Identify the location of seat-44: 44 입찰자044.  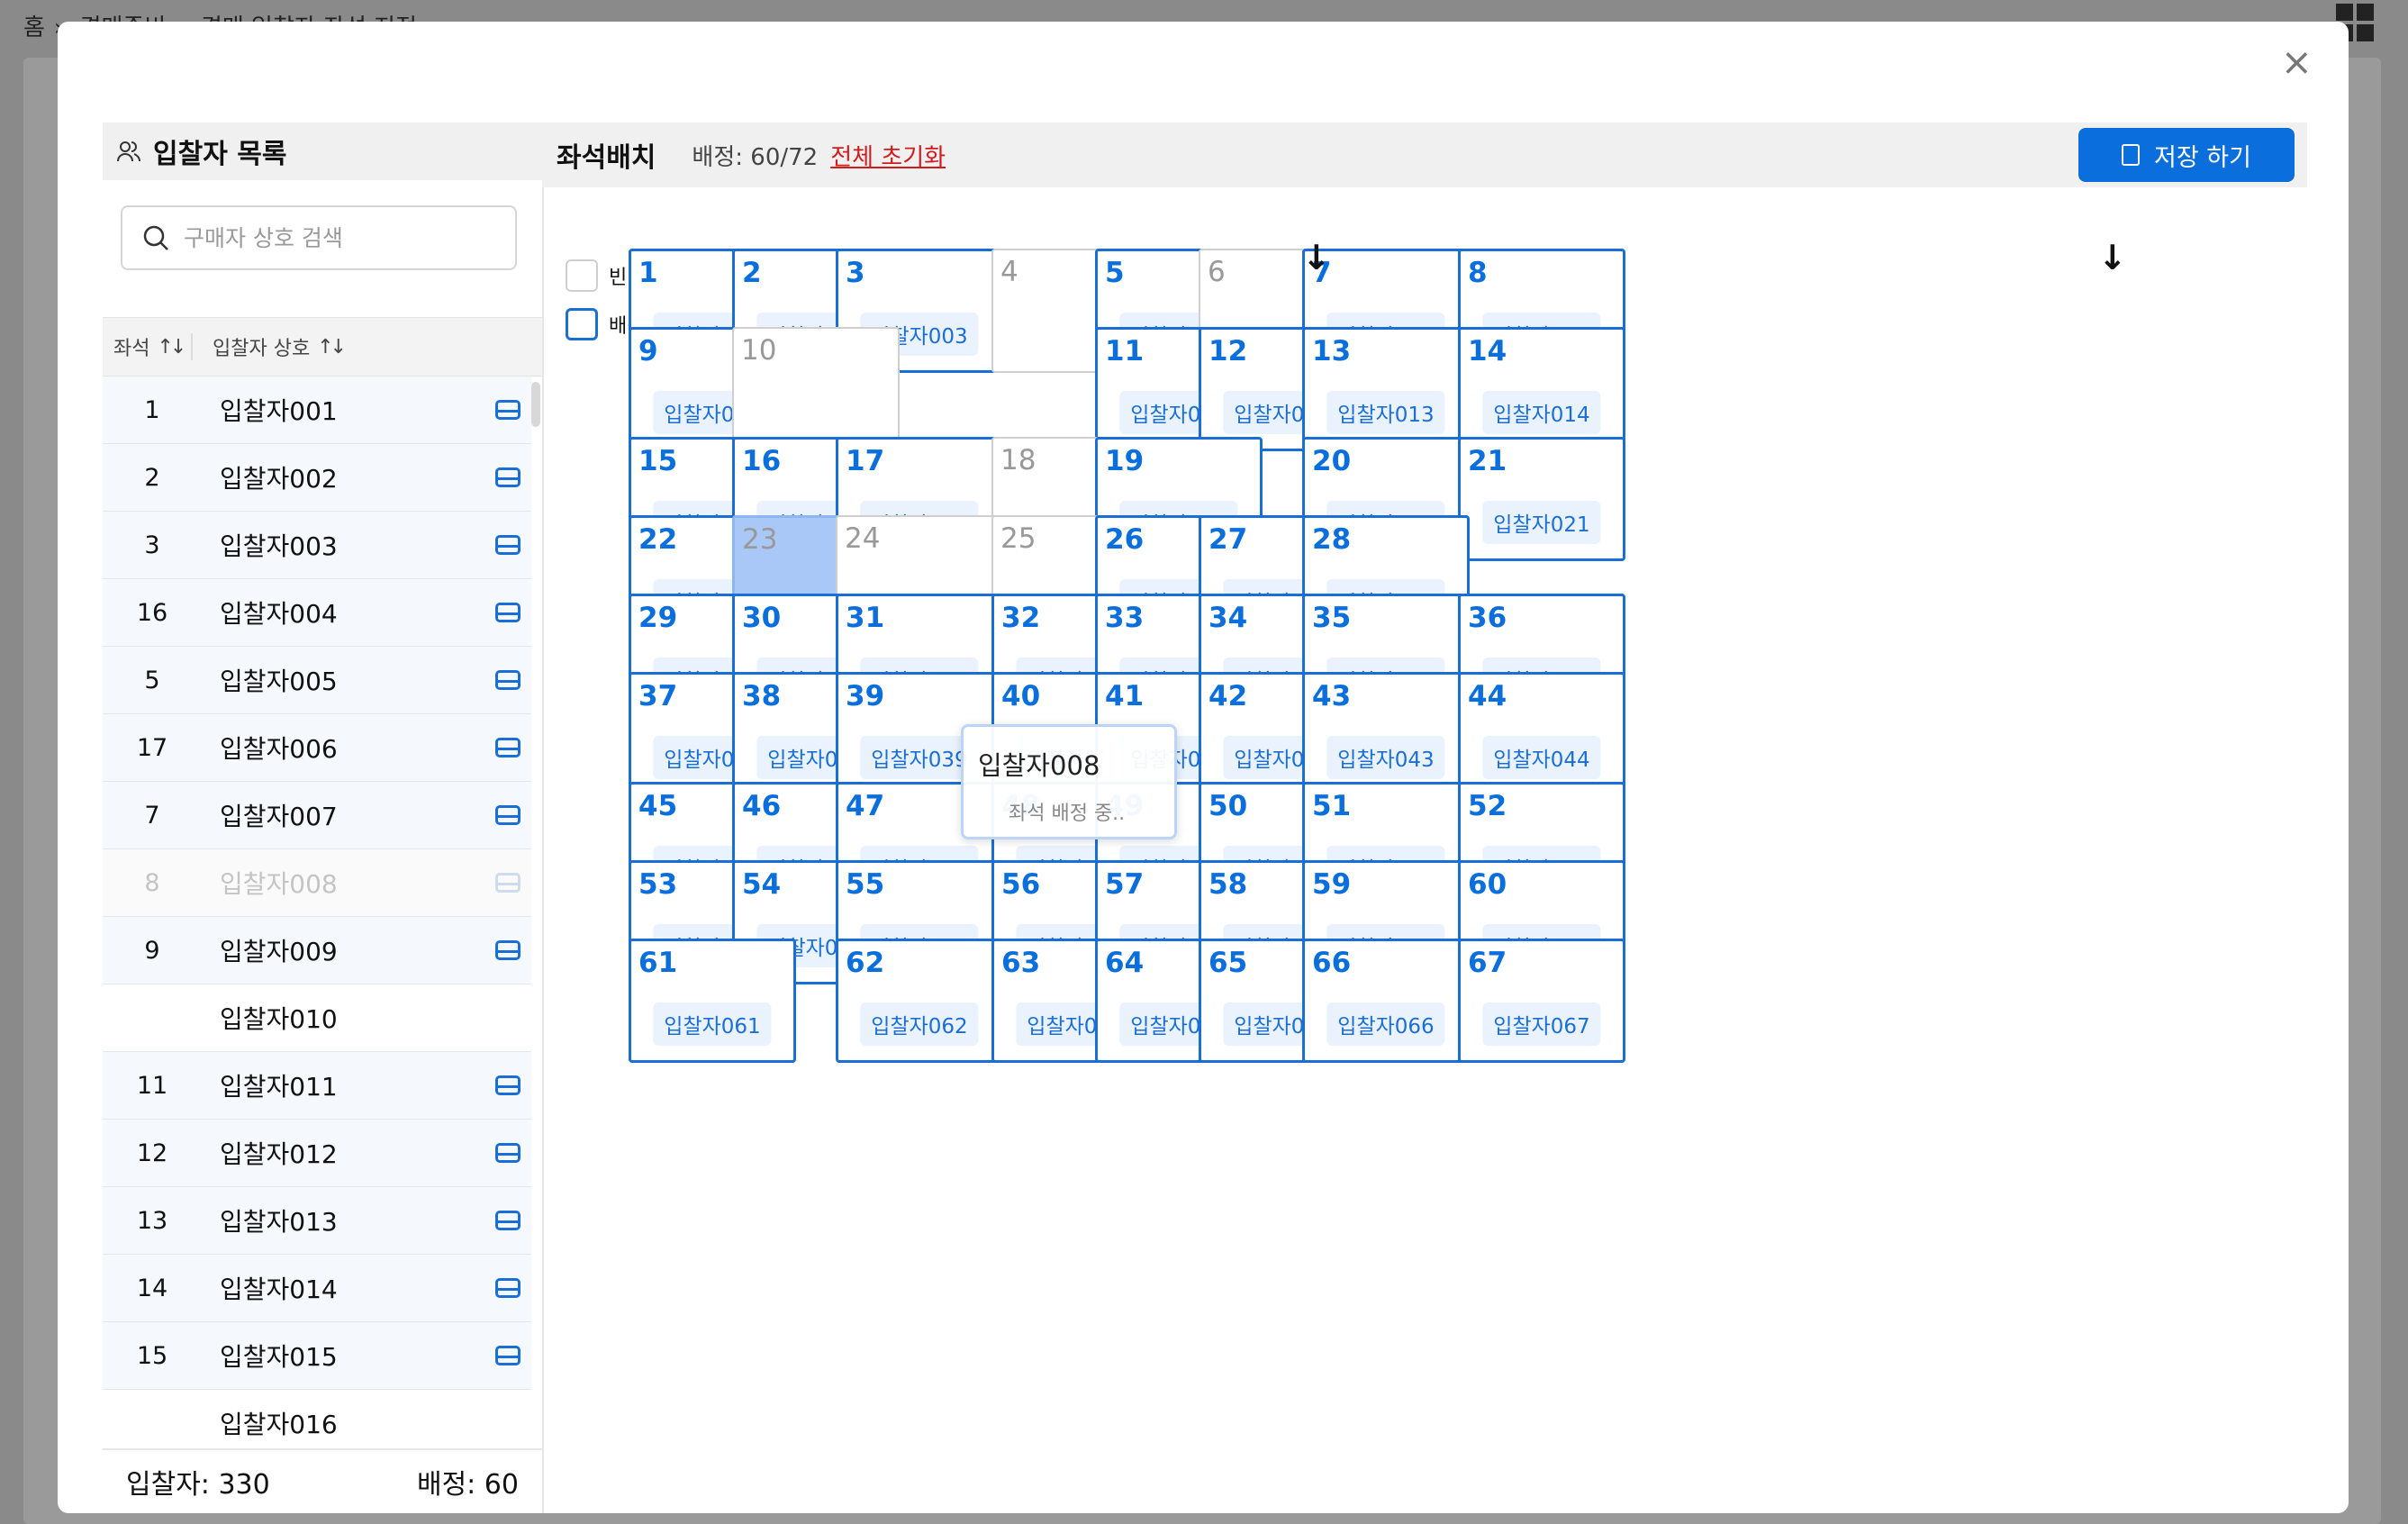
(1541, 734).